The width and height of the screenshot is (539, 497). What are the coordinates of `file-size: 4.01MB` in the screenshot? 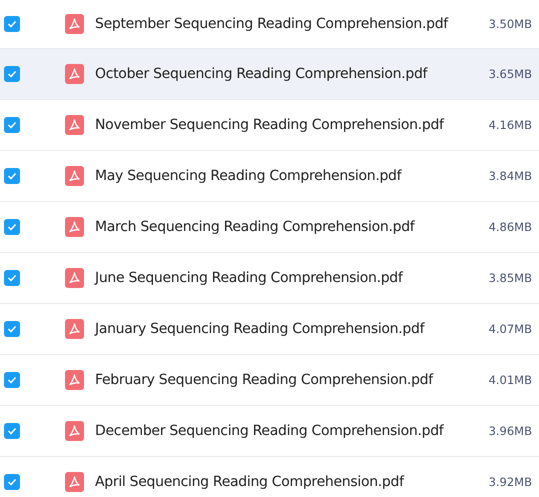 It's located at (510, 380).